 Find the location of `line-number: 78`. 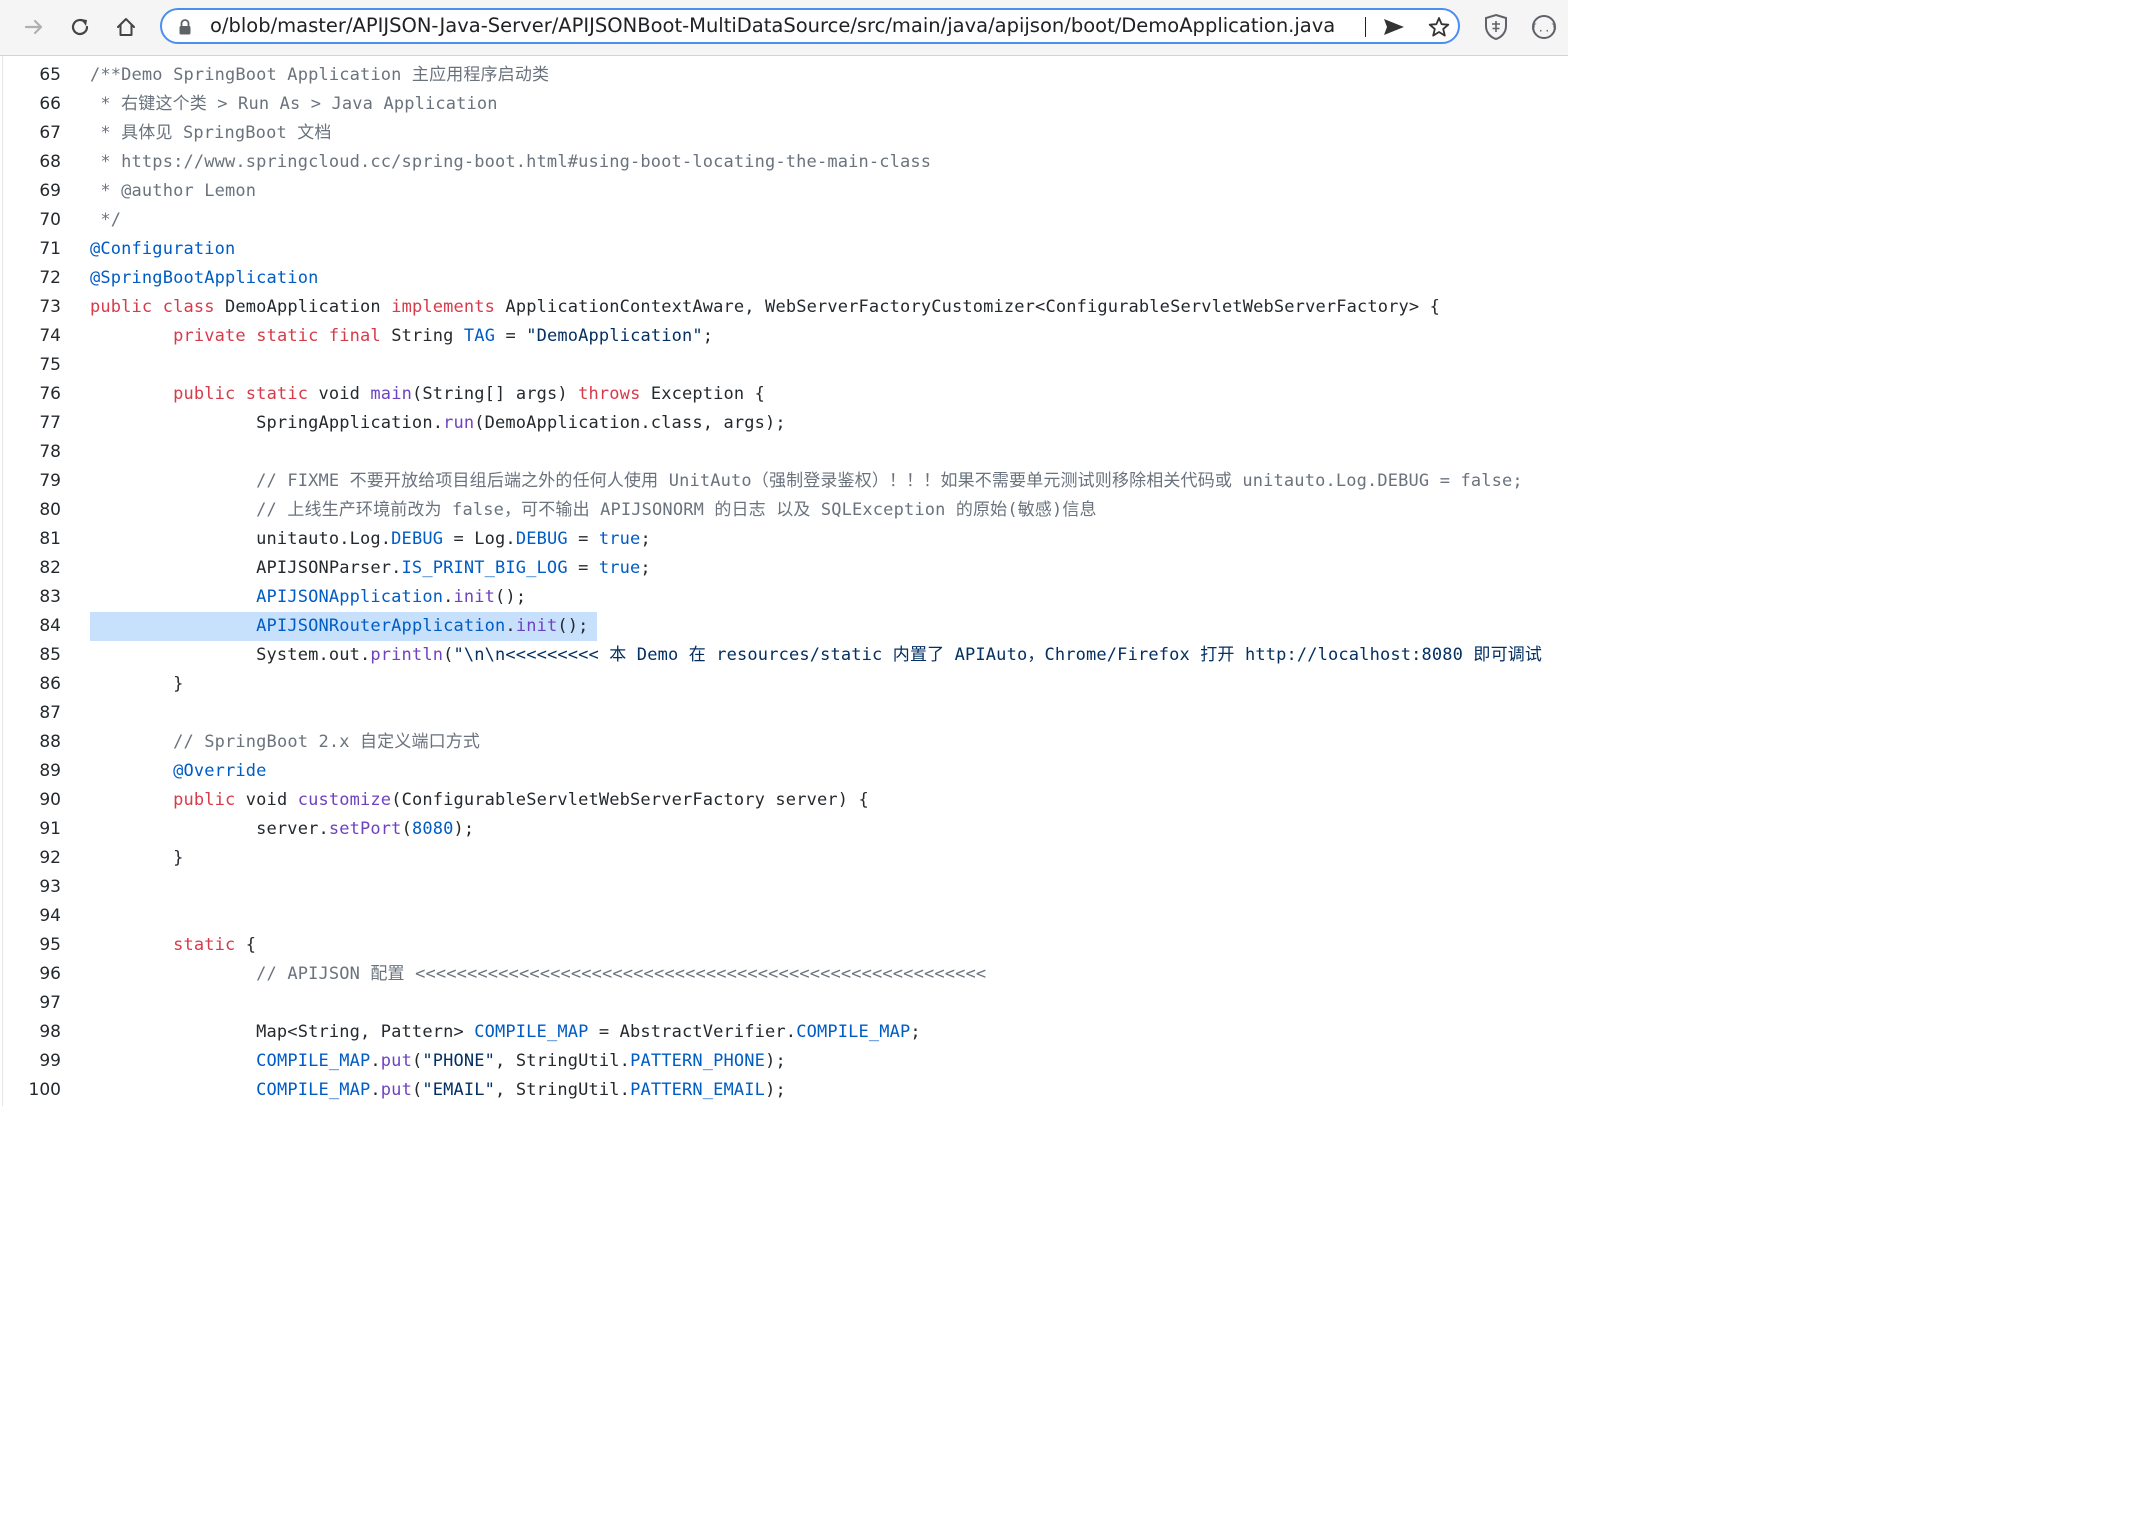

line-number: 78 is located at coordinates (50, 452).